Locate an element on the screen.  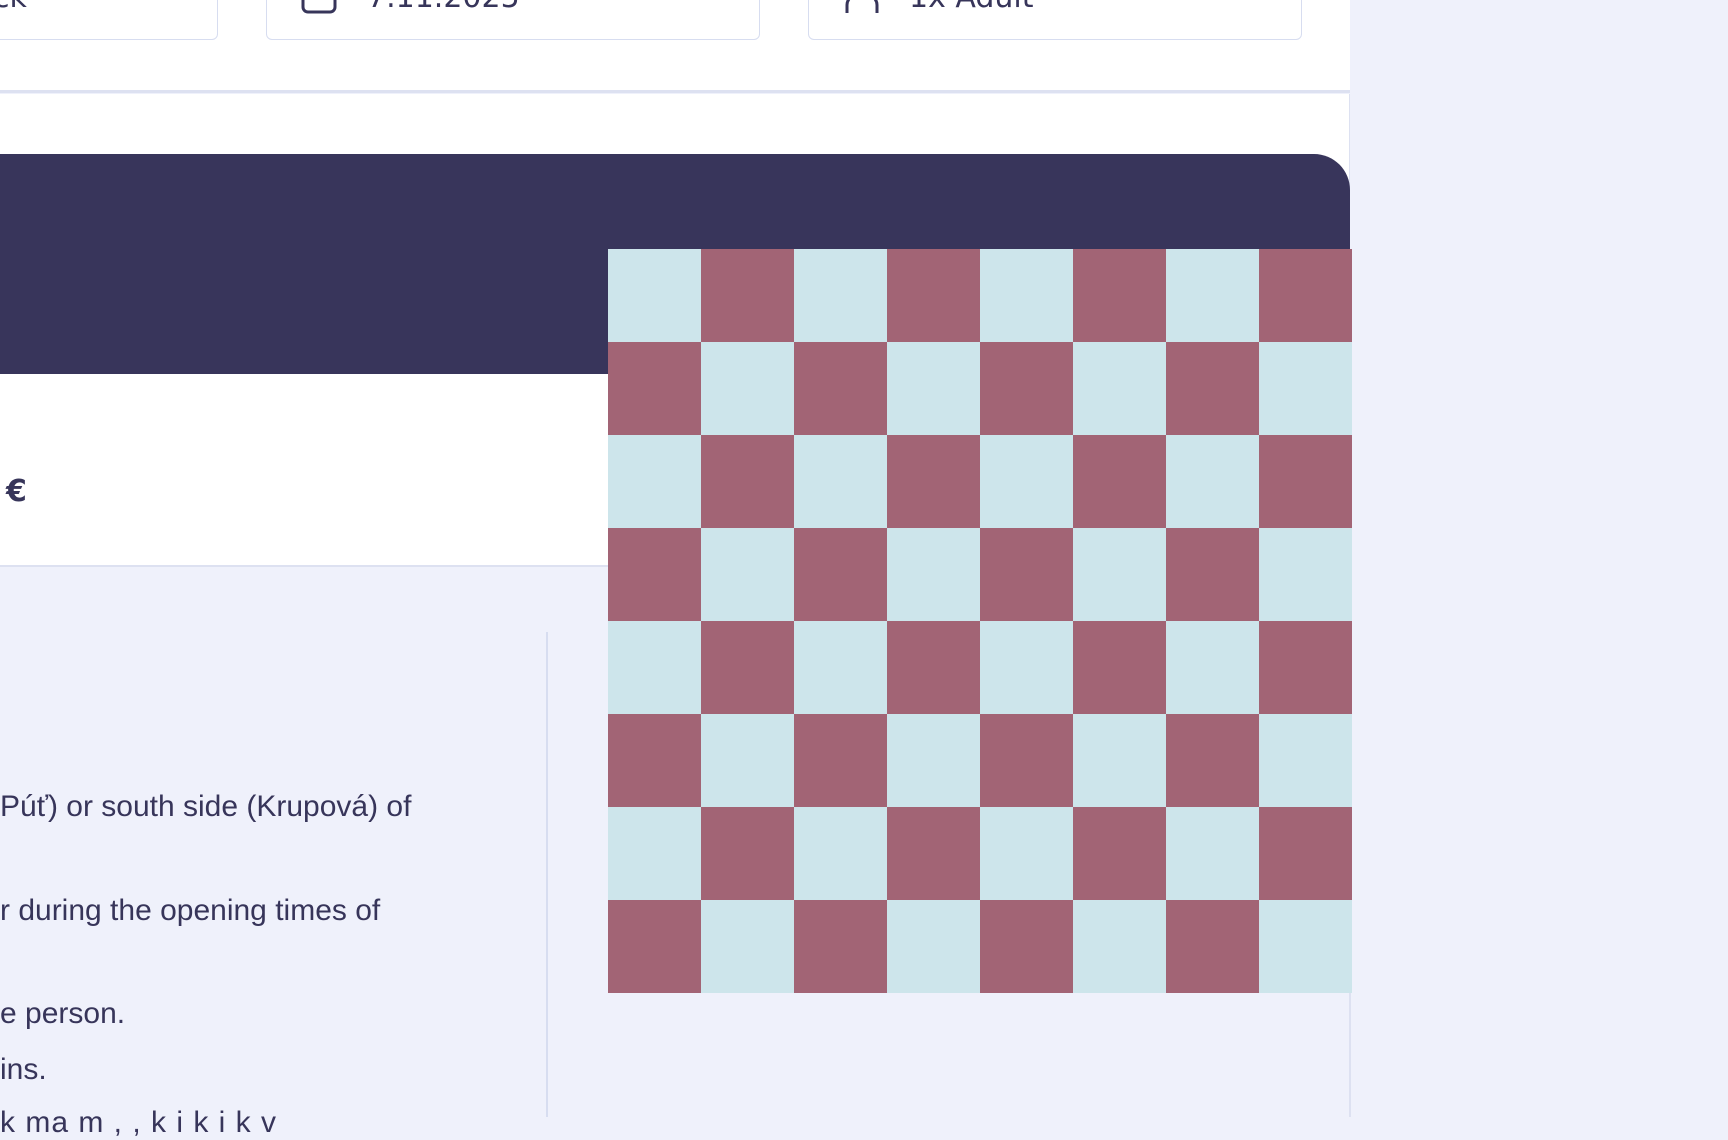
travellers-field-value: 1x Adult is located at coordinates (971, 7).